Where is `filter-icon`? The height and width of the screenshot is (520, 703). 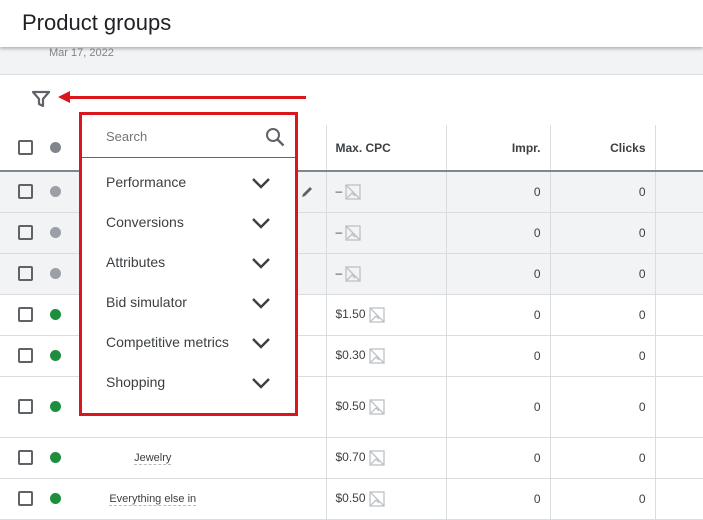 filter-icon is located at coordinates (41, 101).